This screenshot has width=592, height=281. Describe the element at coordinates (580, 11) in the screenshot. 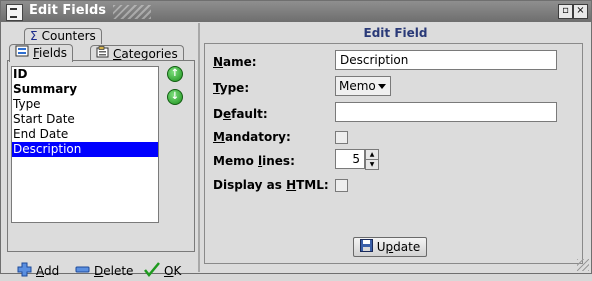

I see `close-button: ×` at that location.